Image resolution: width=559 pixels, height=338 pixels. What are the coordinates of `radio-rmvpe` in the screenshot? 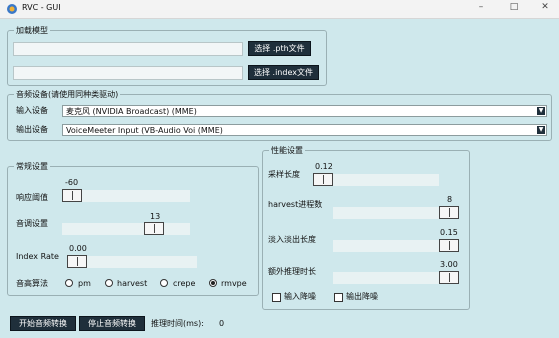 It's located at (213, 283).